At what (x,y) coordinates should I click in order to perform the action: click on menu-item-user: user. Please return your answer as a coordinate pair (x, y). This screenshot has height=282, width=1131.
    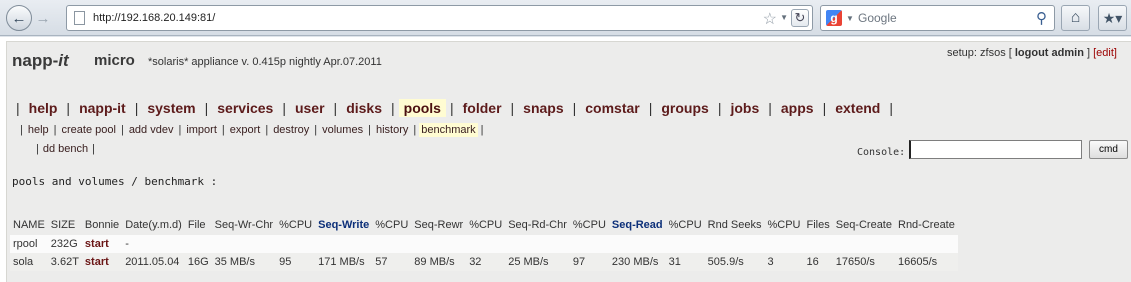
    Looking at the image, I should click on (310, 108).